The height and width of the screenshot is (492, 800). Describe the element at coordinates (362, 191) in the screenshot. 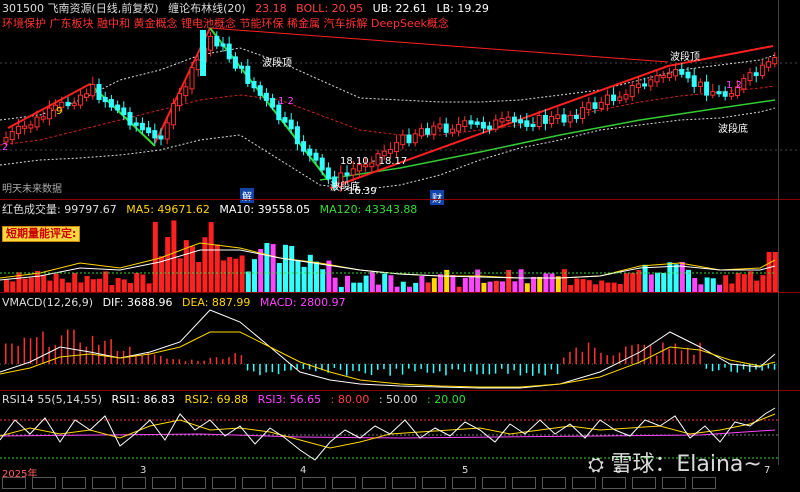

I see `low-price-label: 16.39` at that location.